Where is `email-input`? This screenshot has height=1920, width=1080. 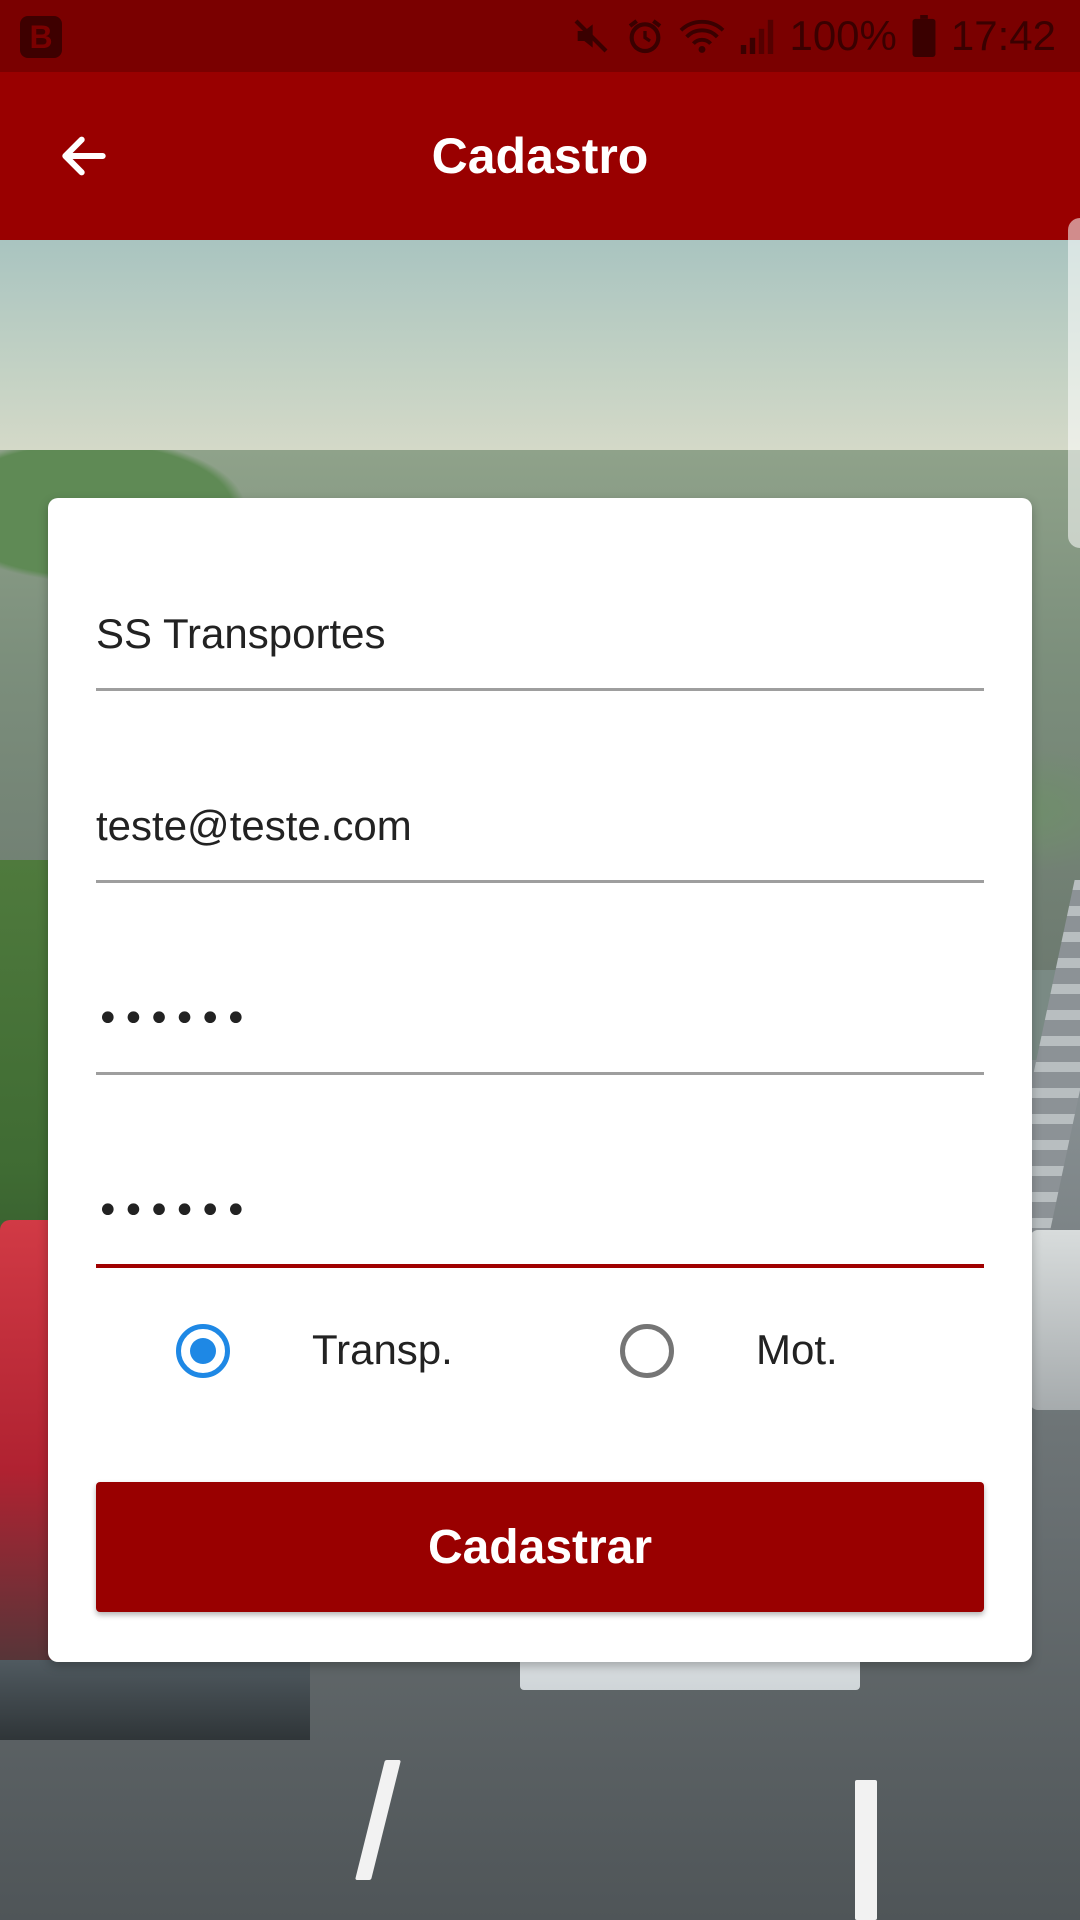 email-input is located at coordinates (540, 826).